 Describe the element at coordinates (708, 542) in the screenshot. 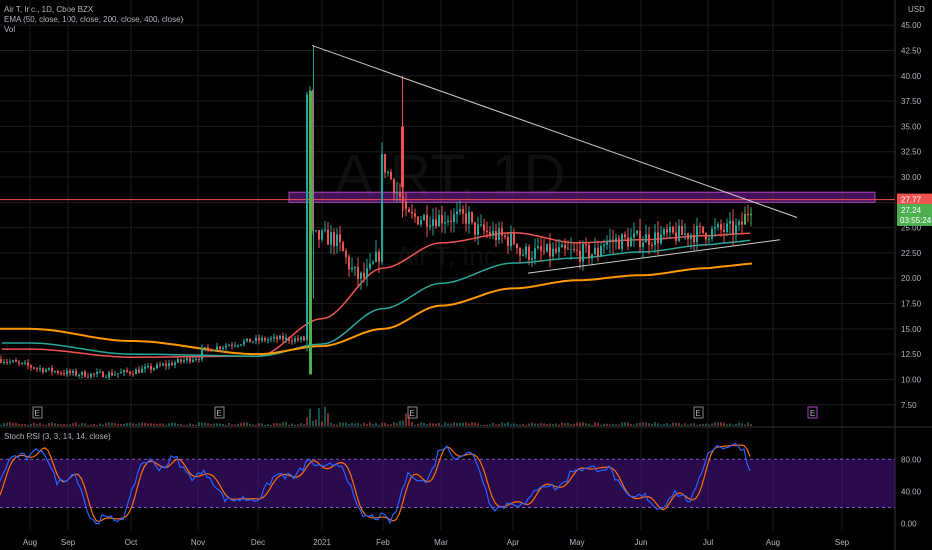

I see `time-tick: Jul` at that location.